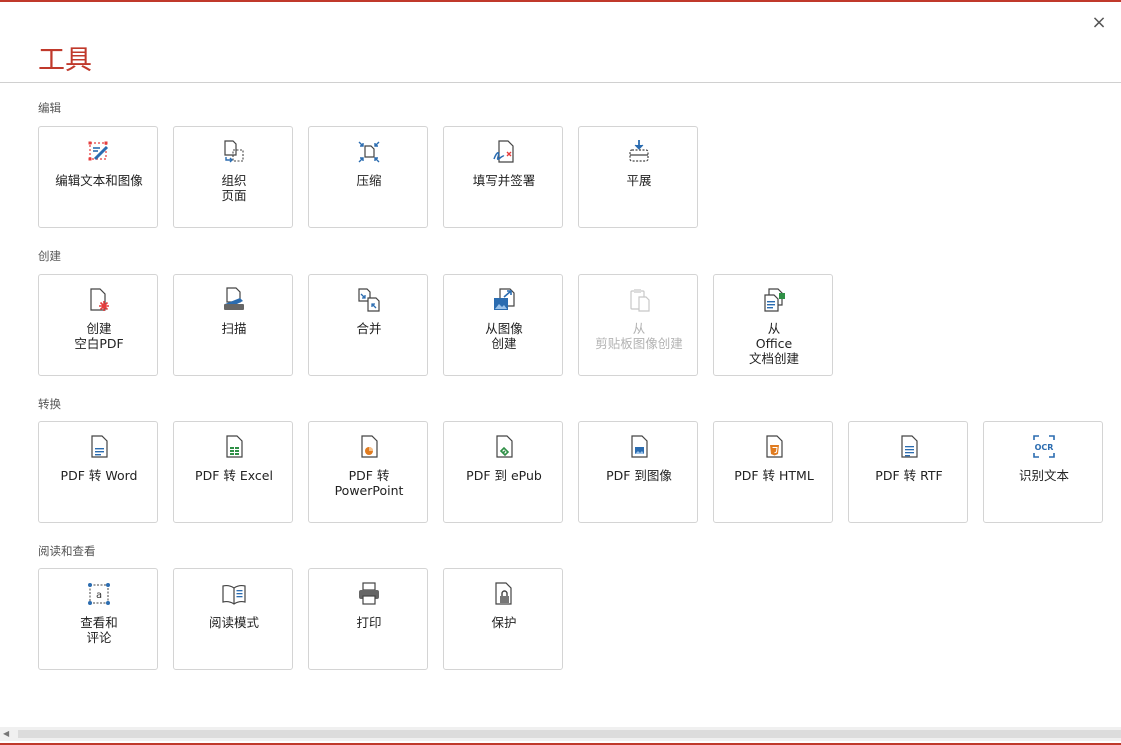  I want to click on tool-label: 从 剪贴板图像创建, so click(639, 336).